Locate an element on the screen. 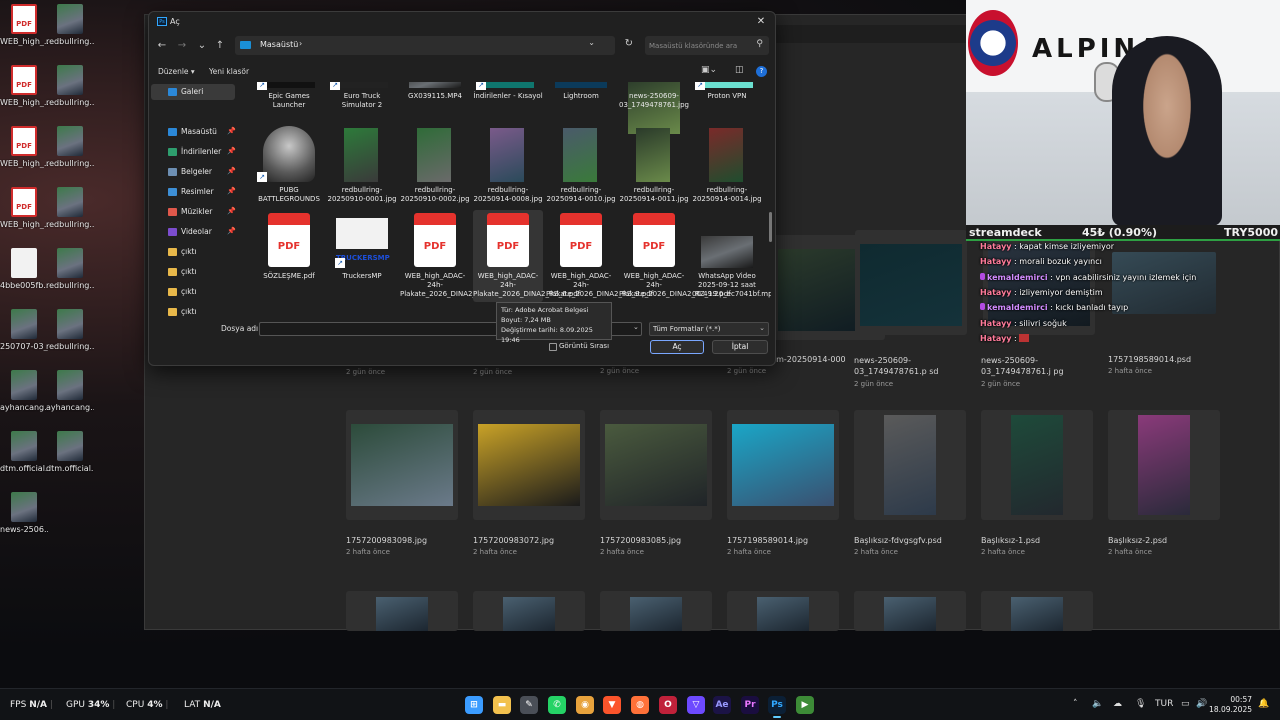 The height and width of the screenshot is (720, 1280). search-box: ⚲ is located at coordinates (707, 45).